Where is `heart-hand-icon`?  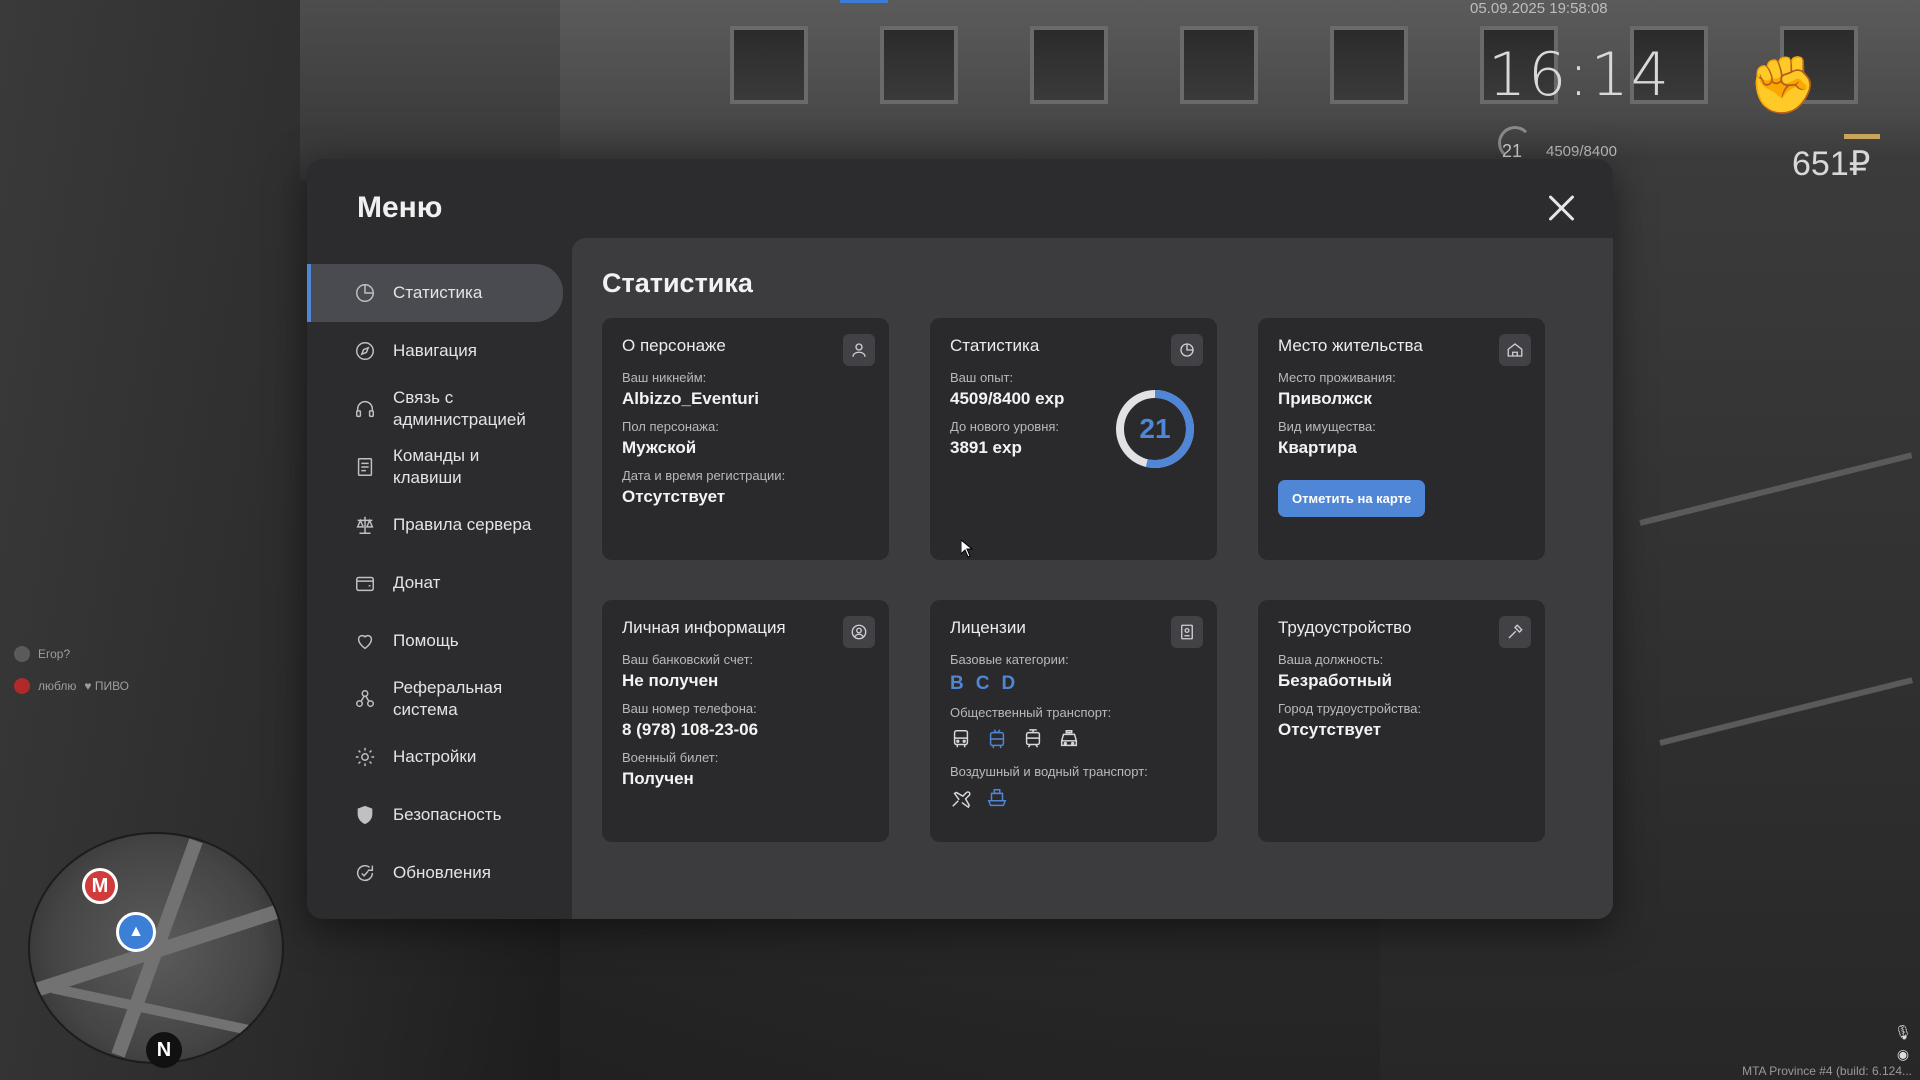
heart-hand-icon is located at coordinates (365, 641).